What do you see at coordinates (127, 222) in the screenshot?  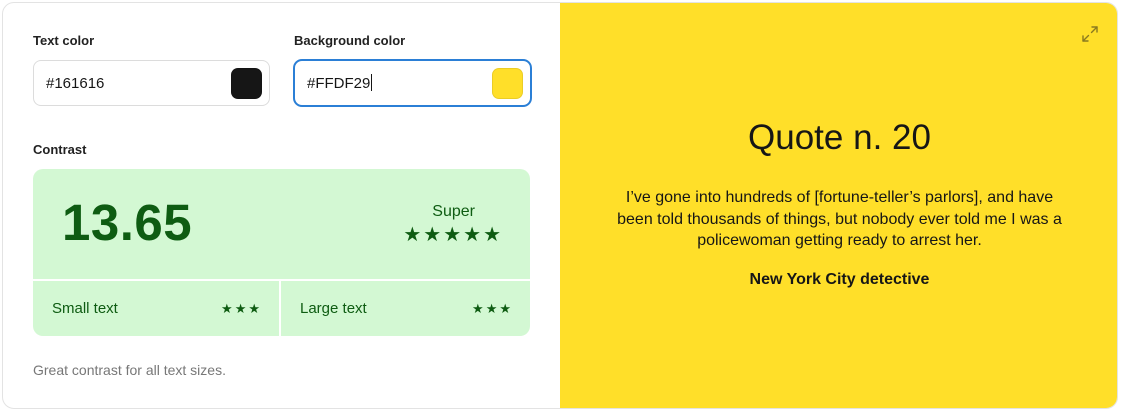 I see `contrast-ratio: 13.65` at bounding box center [127, 222].